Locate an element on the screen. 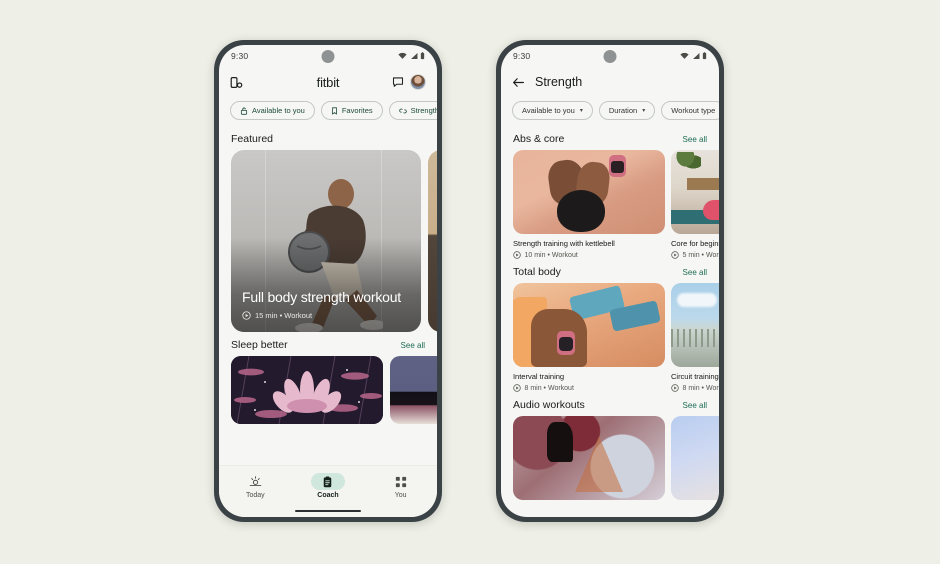  nav-label: Coach is located at coordinates (328, 495).